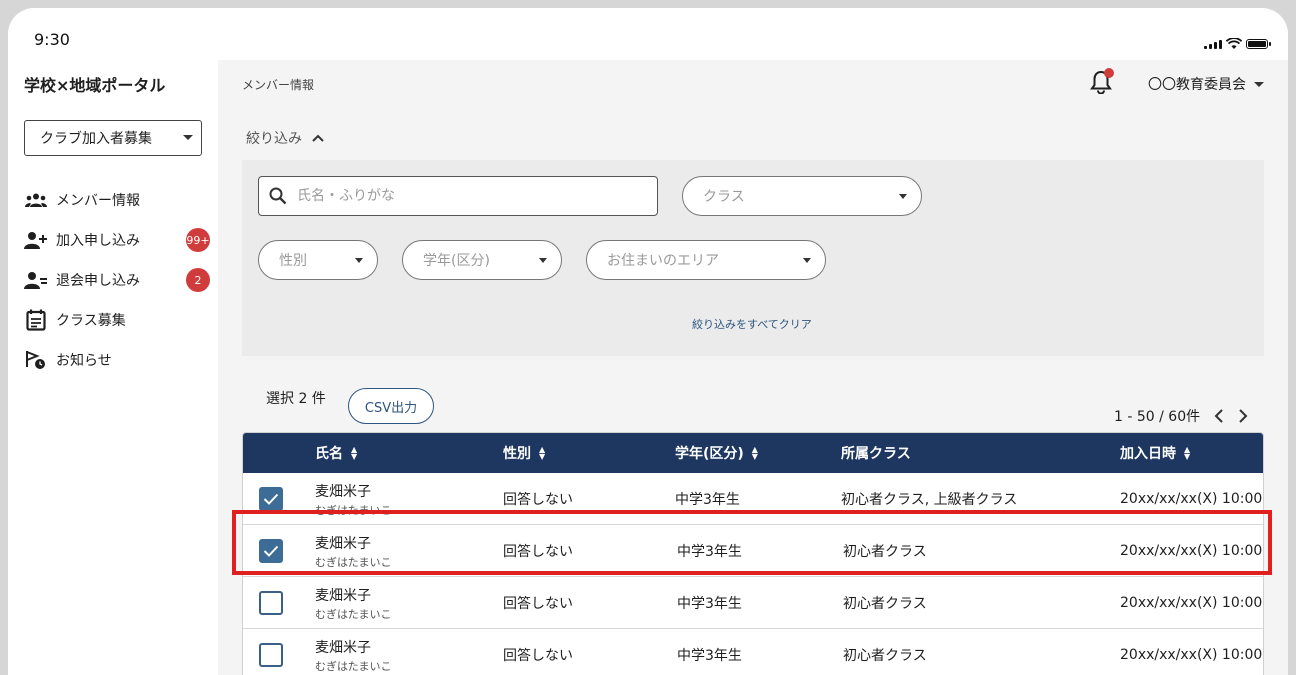 The height and width of the screenshot is (675, 1296). I want to click on sidebar-item-label: クラス募集, so click(91, 321).